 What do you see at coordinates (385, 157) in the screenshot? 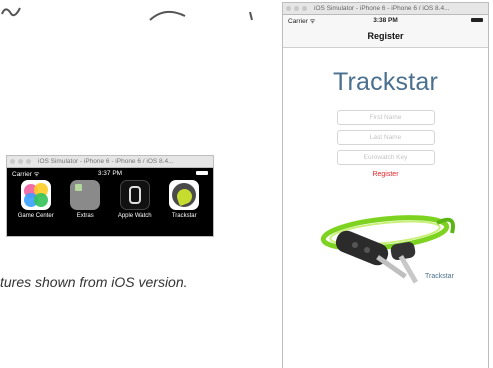
I see `eurowatch-key-field: Eurowatch Key` at bounding box center [385, 157].